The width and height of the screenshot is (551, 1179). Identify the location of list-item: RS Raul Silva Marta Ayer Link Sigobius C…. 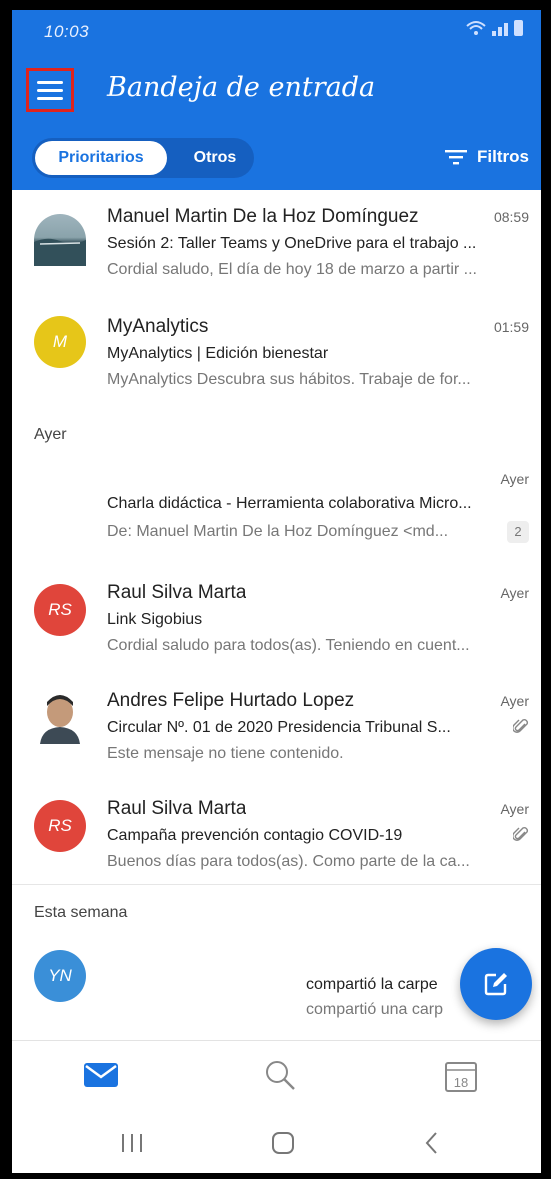
(276, 620).